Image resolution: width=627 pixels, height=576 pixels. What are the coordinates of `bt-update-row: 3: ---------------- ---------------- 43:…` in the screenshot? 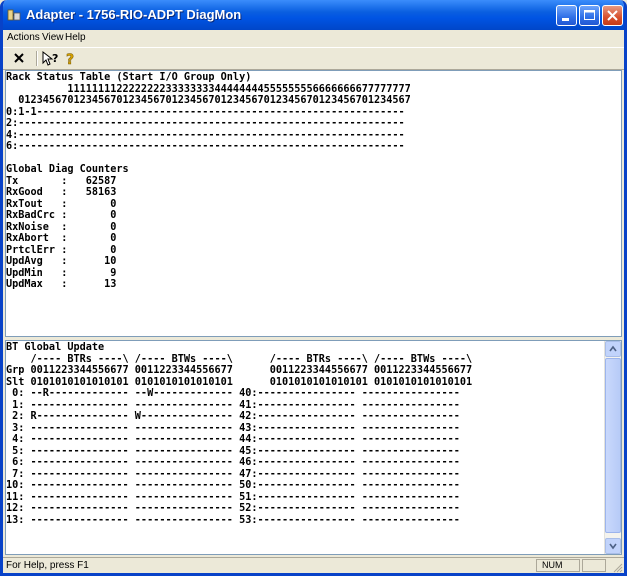 It's located at (233, 428).